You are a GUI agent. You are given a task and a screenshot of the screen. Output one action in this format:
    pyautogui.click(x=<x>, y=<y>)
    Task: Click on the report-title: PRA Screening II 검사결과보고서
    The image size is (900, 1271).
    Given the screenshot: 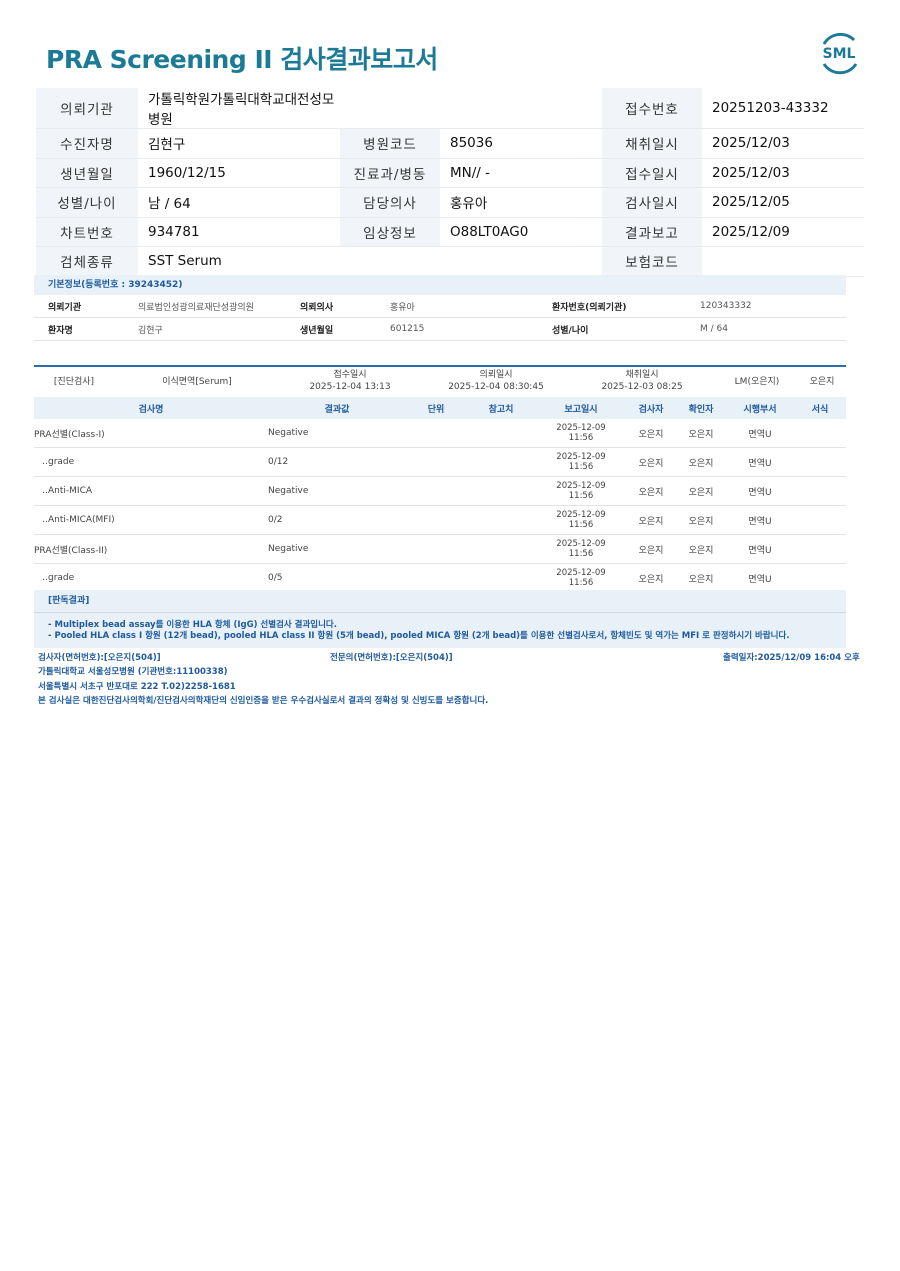 What is the action you would take?
    pyautogui.click(x=242, y=59)
    